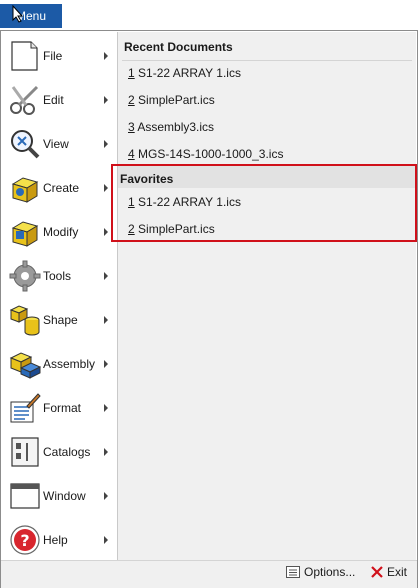  What do you see at coordinates (25, 234) in the screenshot?
I see `modify-cube-icon` at bounding box center [25, 234].